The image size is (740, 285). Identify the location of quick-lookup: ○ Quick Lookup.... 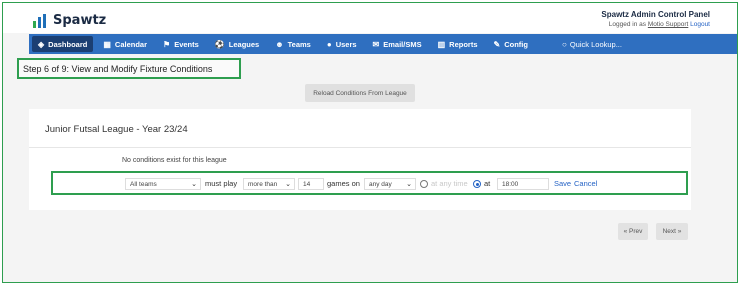
(592, 44).